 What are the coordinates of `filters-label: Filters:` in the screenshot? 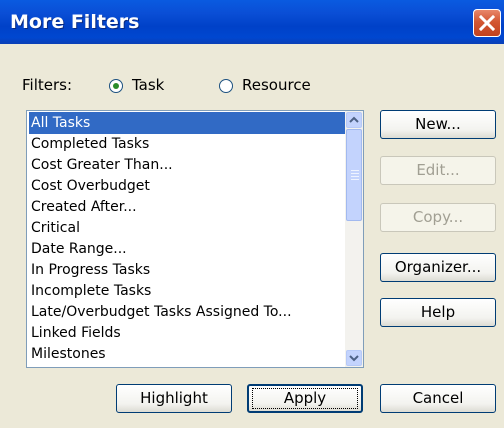 It's located at (47, 85).